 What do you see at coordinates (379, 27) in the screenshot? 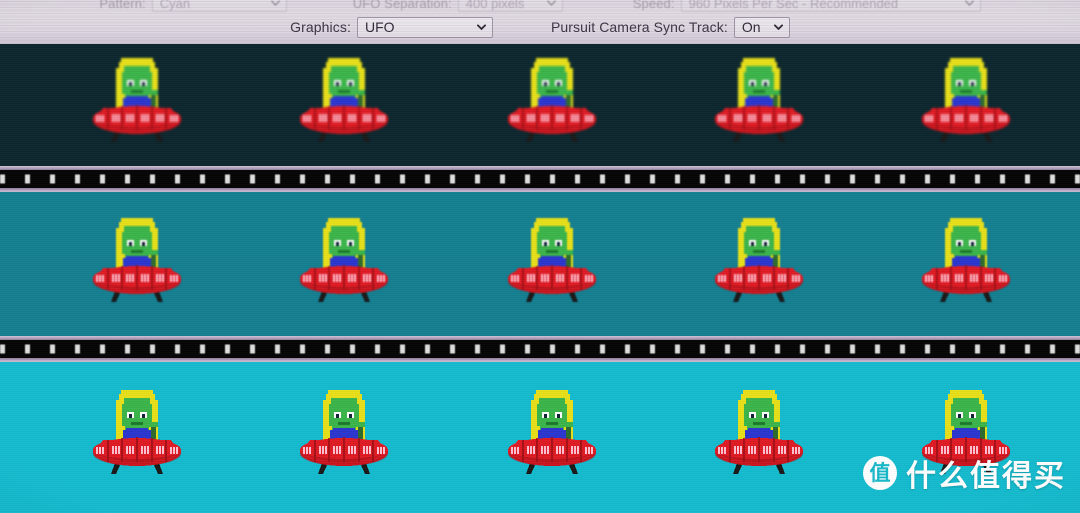
I see `graphics-value: UFO` at bounding box center [379, 27].